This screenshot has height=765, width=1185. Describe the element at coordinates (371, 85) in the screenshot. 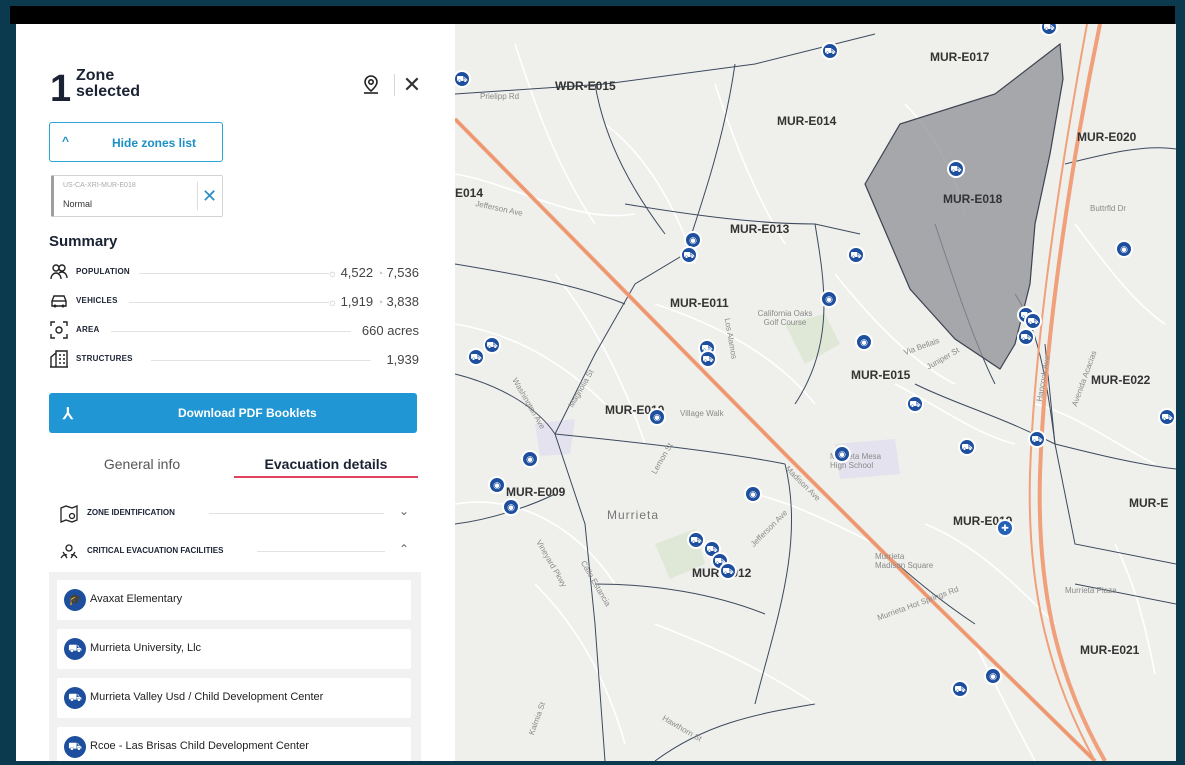

I see `locate-pin-icon` at that location.